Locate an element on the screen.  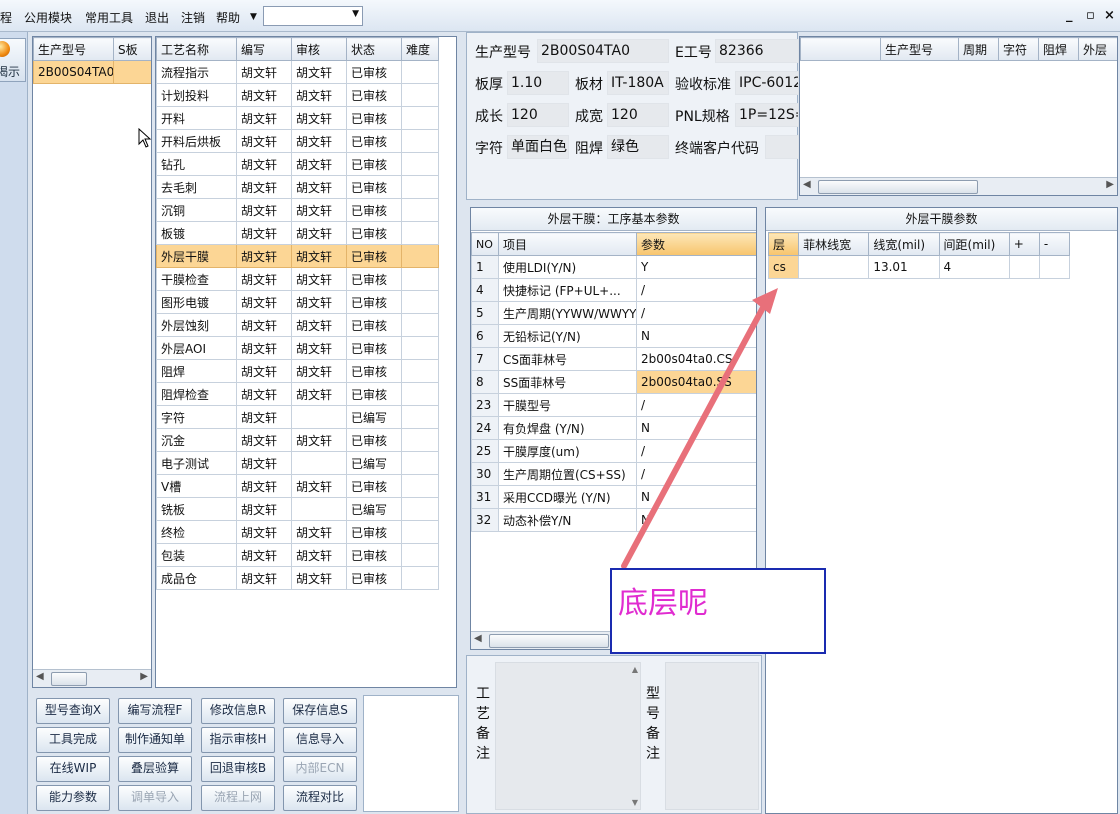
import-info-button: 信息导入 is located at coordinates (320, 740).